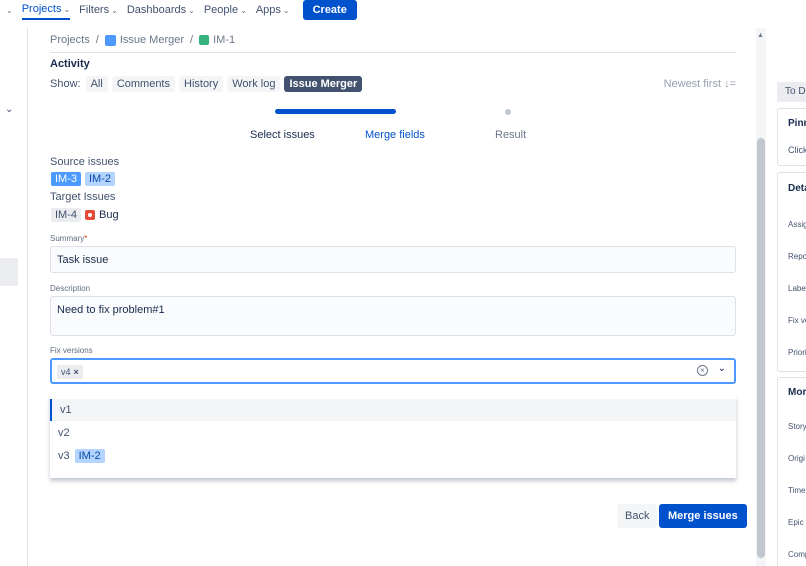 Image resolution: width=806 pixels, height=566 pixels. What do you see at coordinates (204, 40) in the screenshot?
I see `story-icon` at bounding box center [204, 40].